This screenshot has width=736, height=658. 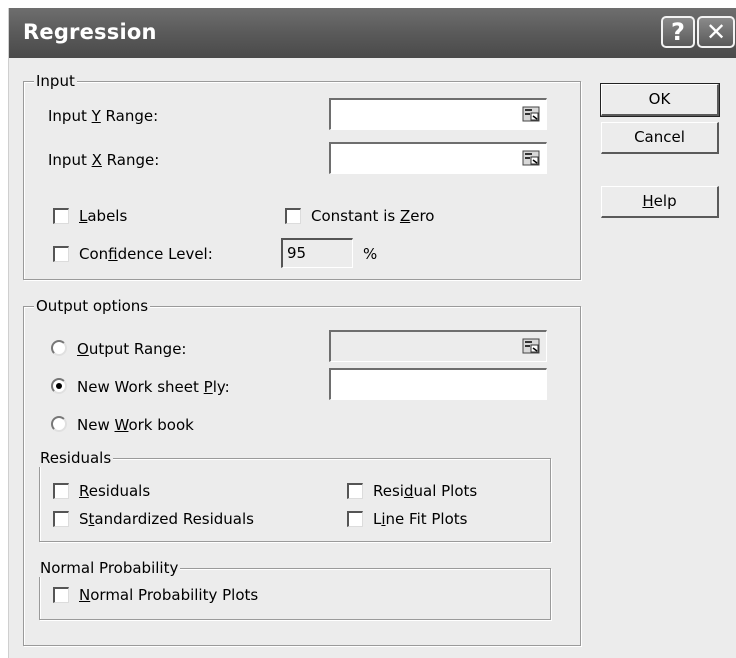 I want to click on help-button: Help, so click(x=660, y=202).